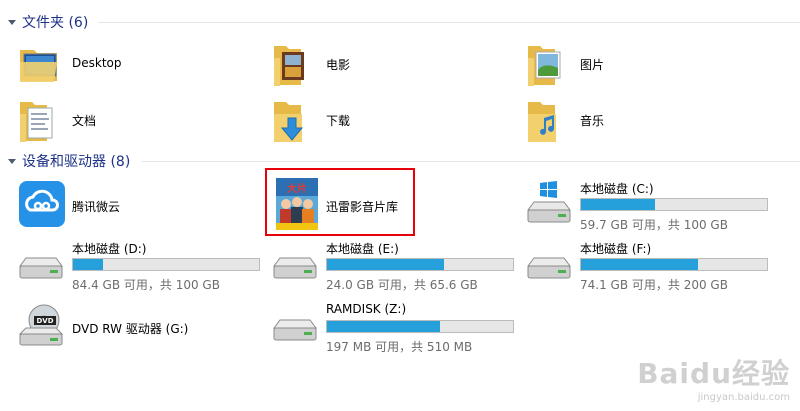 The image size is (800, 411). Describe the element at coordinates (547, 120) in the screenshot. I see `music-folder-icon` at that location.